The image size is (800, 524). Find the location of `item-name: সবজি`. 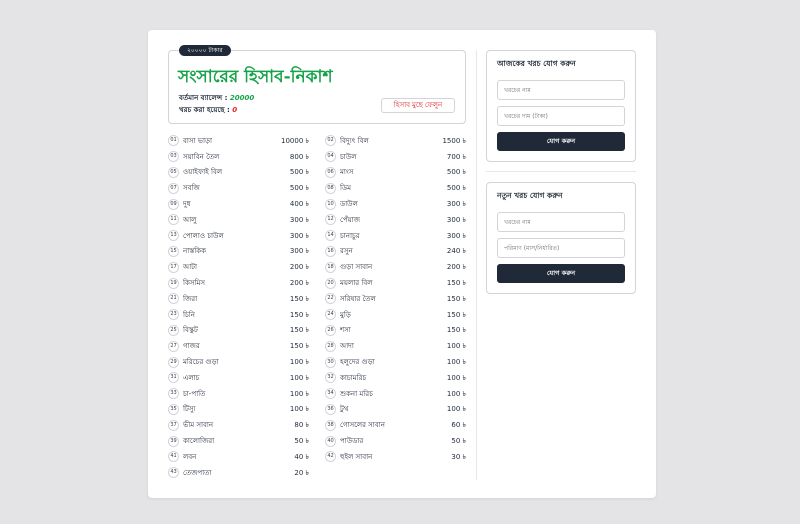

item-name: সবজি is located at coordinates (191, 188).